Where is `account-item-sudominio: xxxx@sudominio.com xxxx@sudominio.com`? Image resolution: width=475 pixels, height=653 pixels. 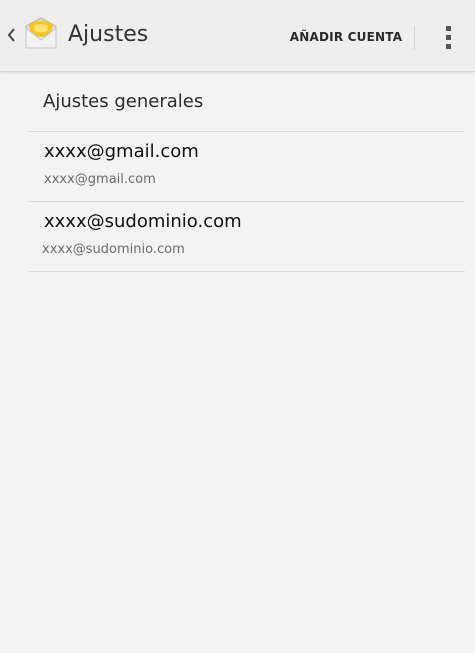
account-item-sudominio: xxxx@sudominio.com xxxx@sudominio.com is located at coordinates (246, 237).